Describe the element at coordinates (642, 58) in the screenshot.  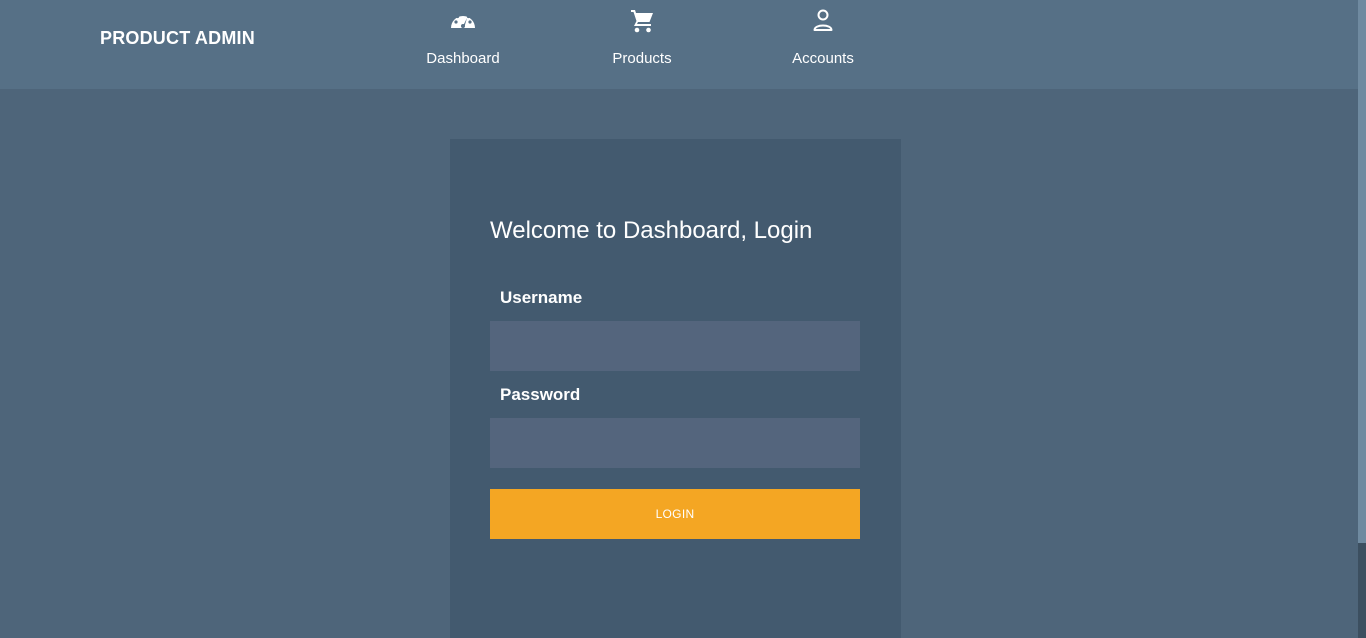
I see `nav-label-products: Products` at that location.